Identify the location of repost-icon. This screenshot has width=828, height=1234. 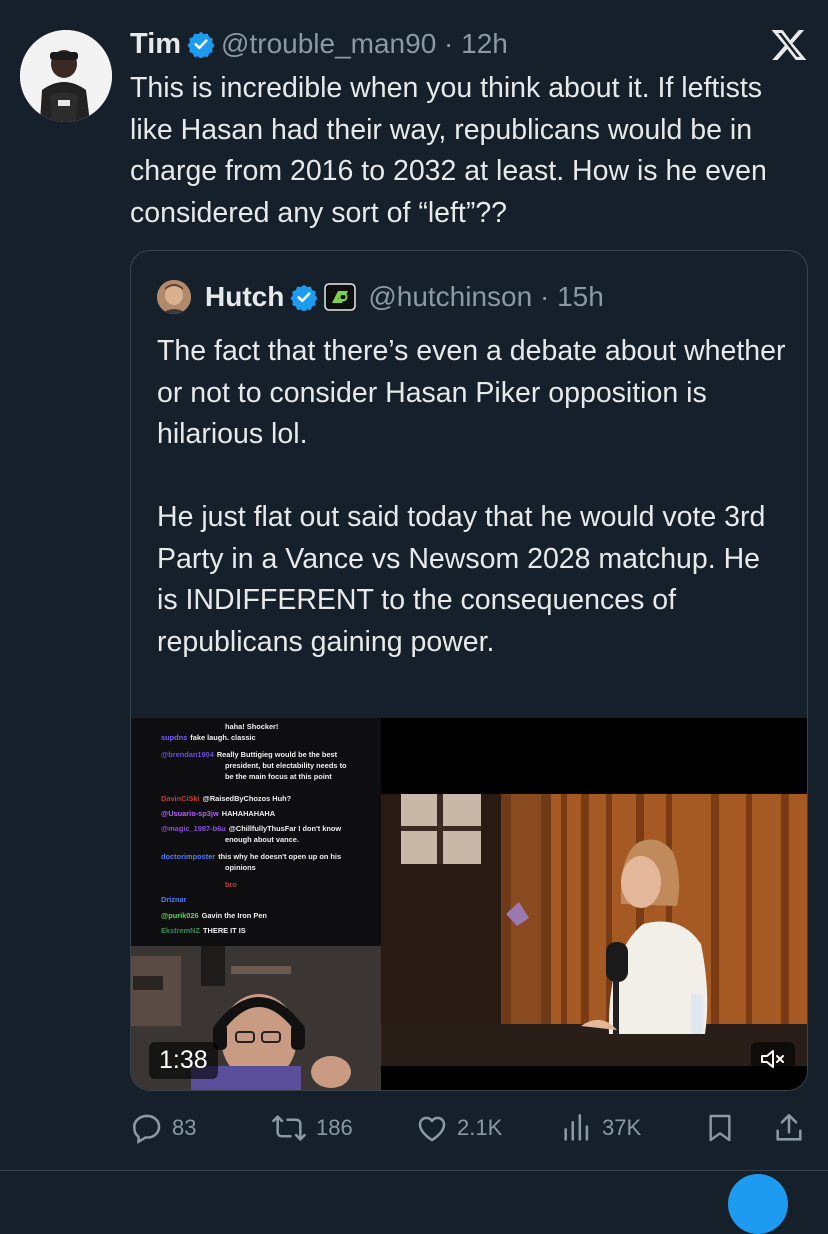
(289, 1128).